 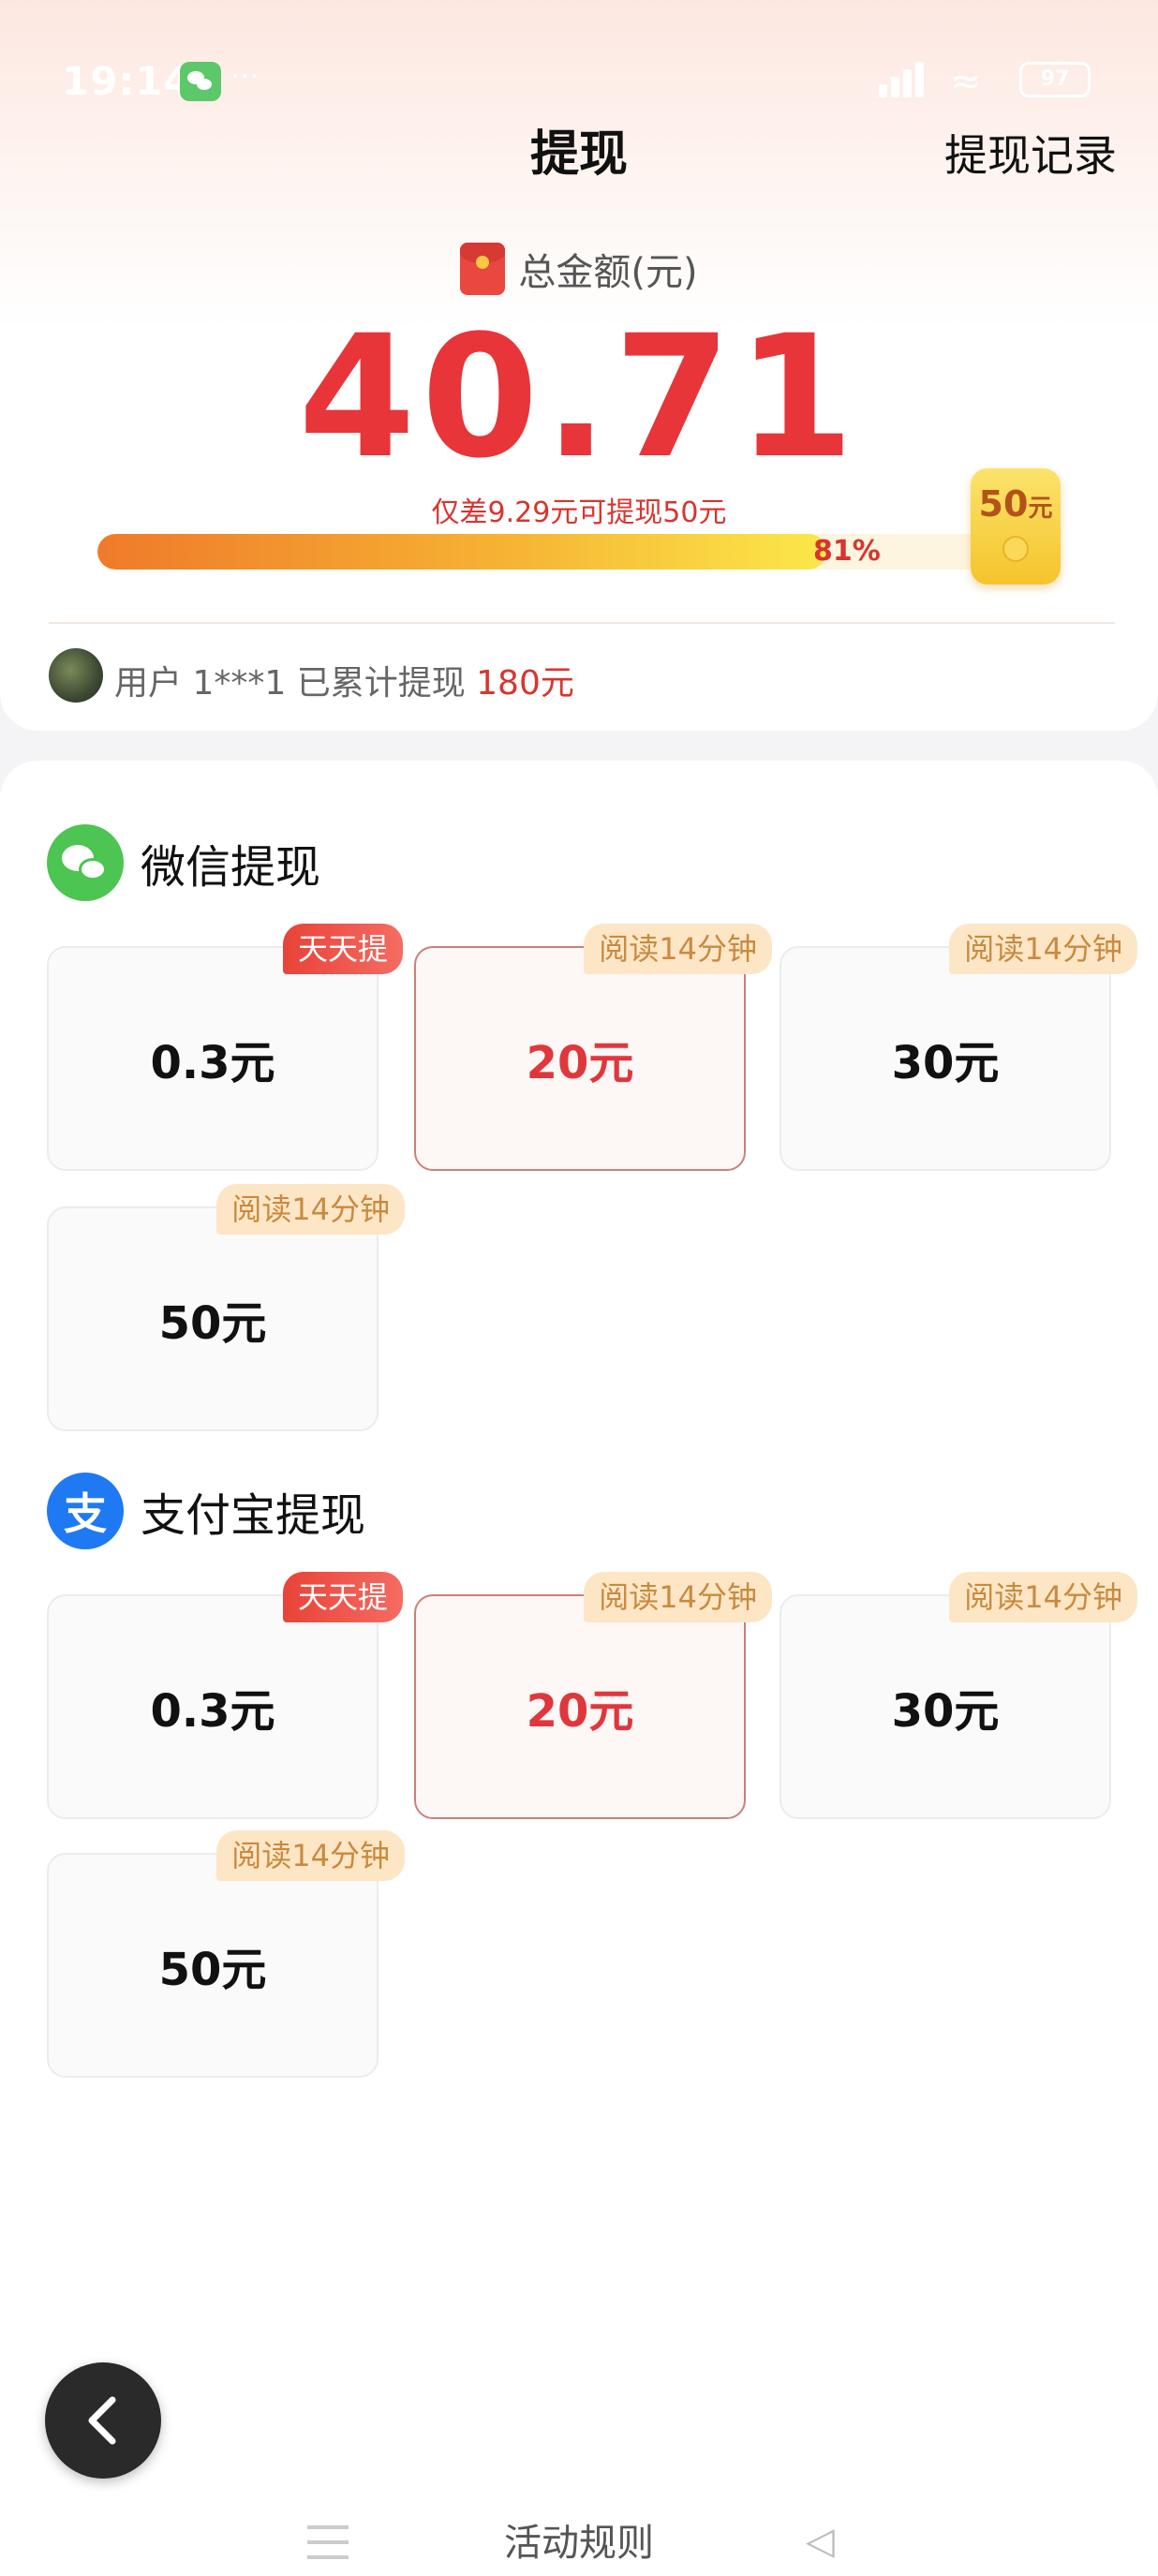 I want to click on divider, so click(x=582, y=623).